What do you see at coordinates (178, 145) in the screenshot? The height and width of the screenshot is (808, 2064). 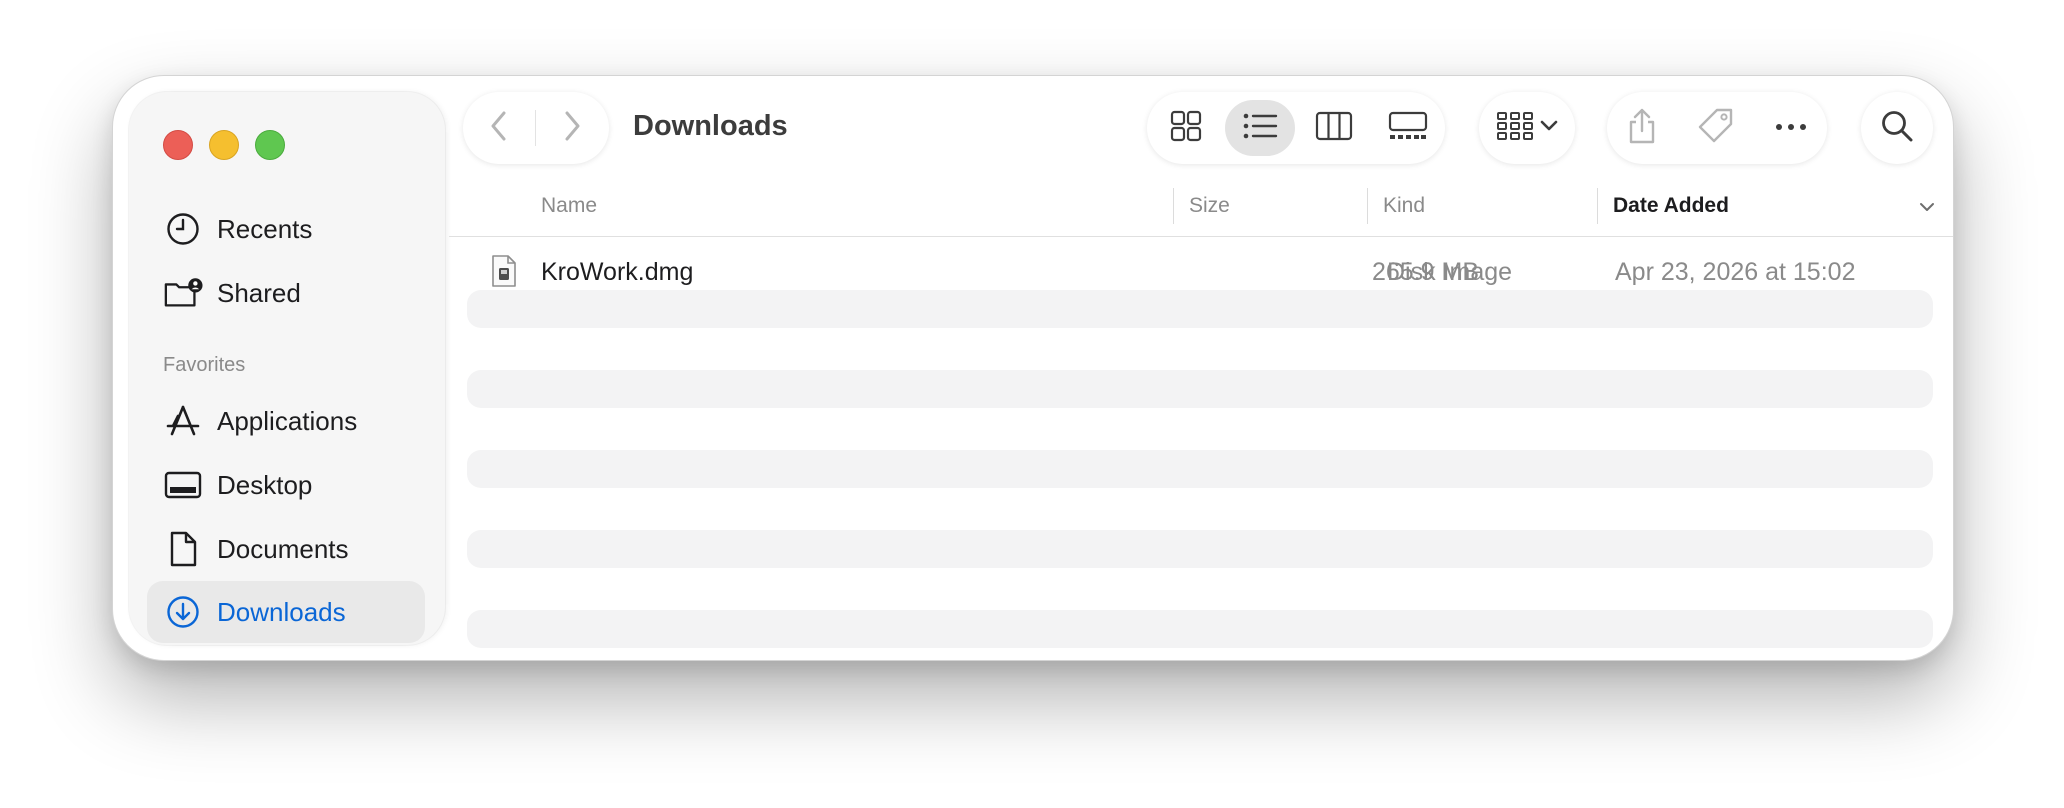 I see `close-window-button` at bounding box center [178, 145].